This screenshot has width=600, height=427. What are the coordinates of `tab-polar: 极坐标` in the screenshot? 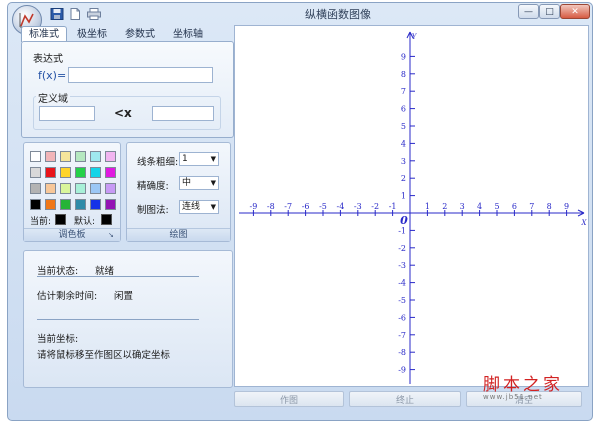 It's located at (92, 34).